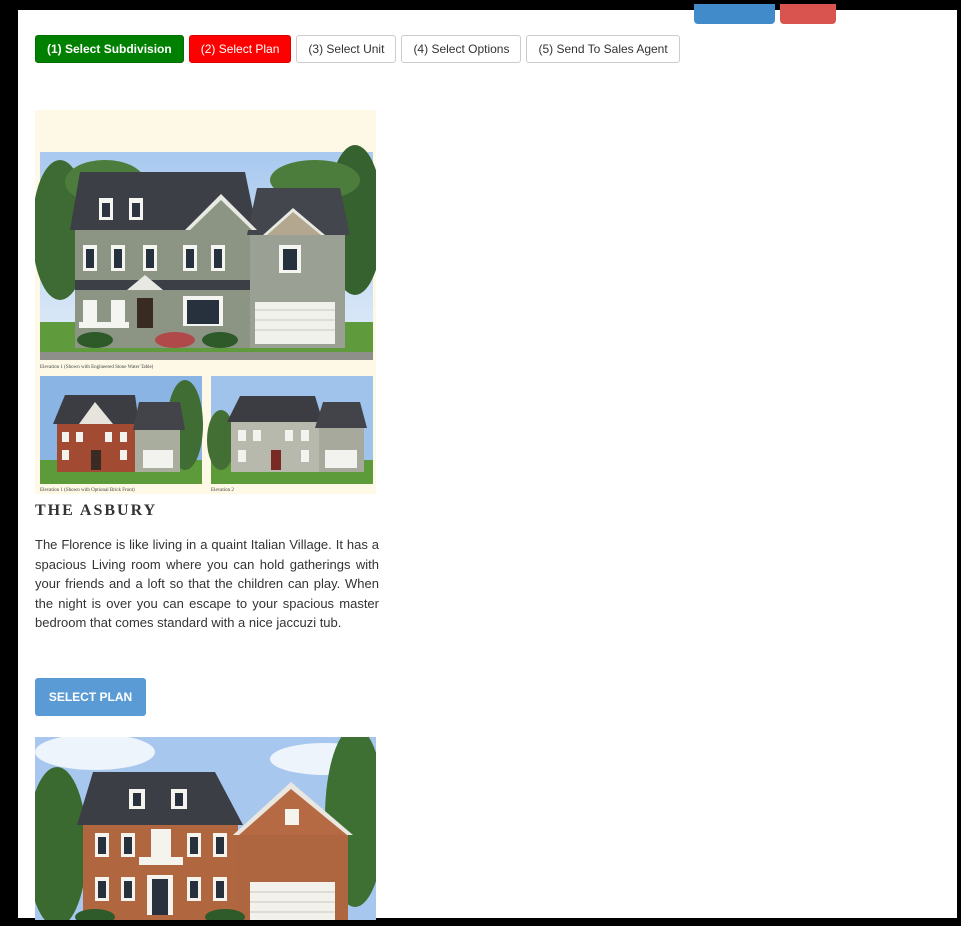 The width and height of the screenshot is (961, 926). What do you see at coordinates (240, 49) in the screenshot?
I see `step-select-plan: (2) Select Plan` at bounding box center [240, 49].